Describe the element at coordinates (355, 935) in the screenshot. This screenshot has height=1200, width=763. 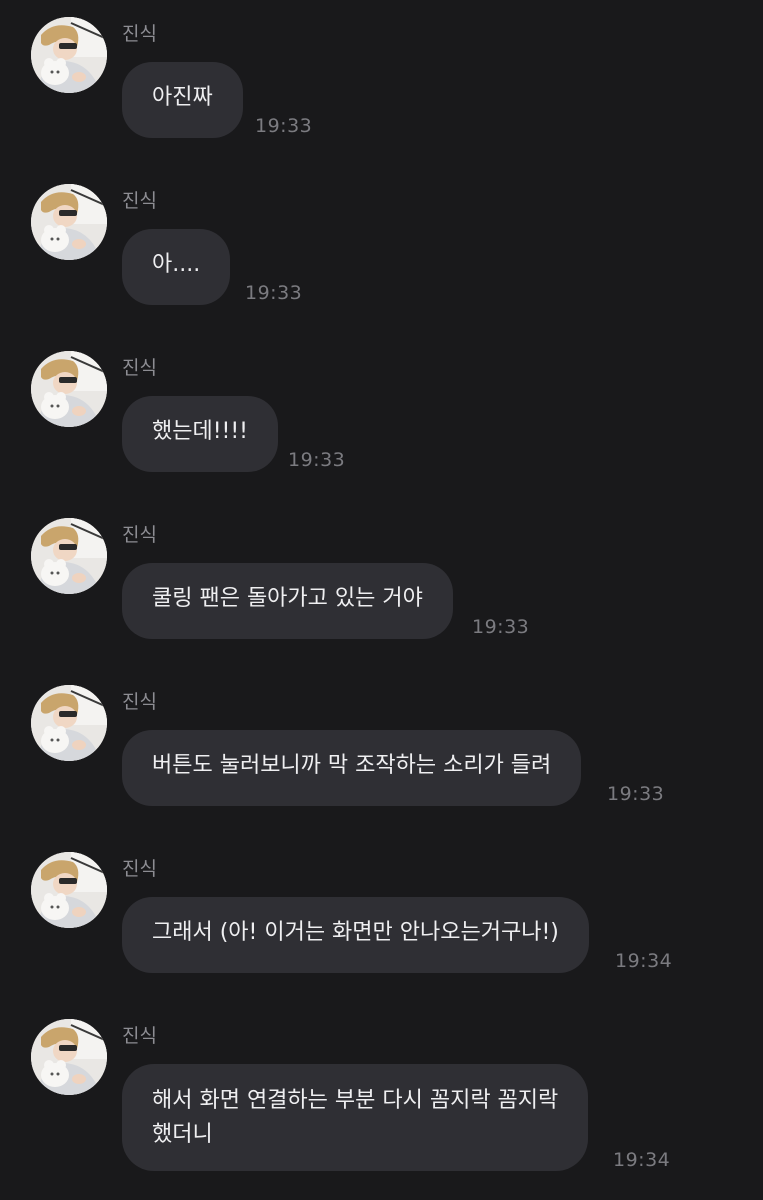
I see `message-bubble: 그래서 (아! 이거는 화면만 안나오는거구나!)` at that location.